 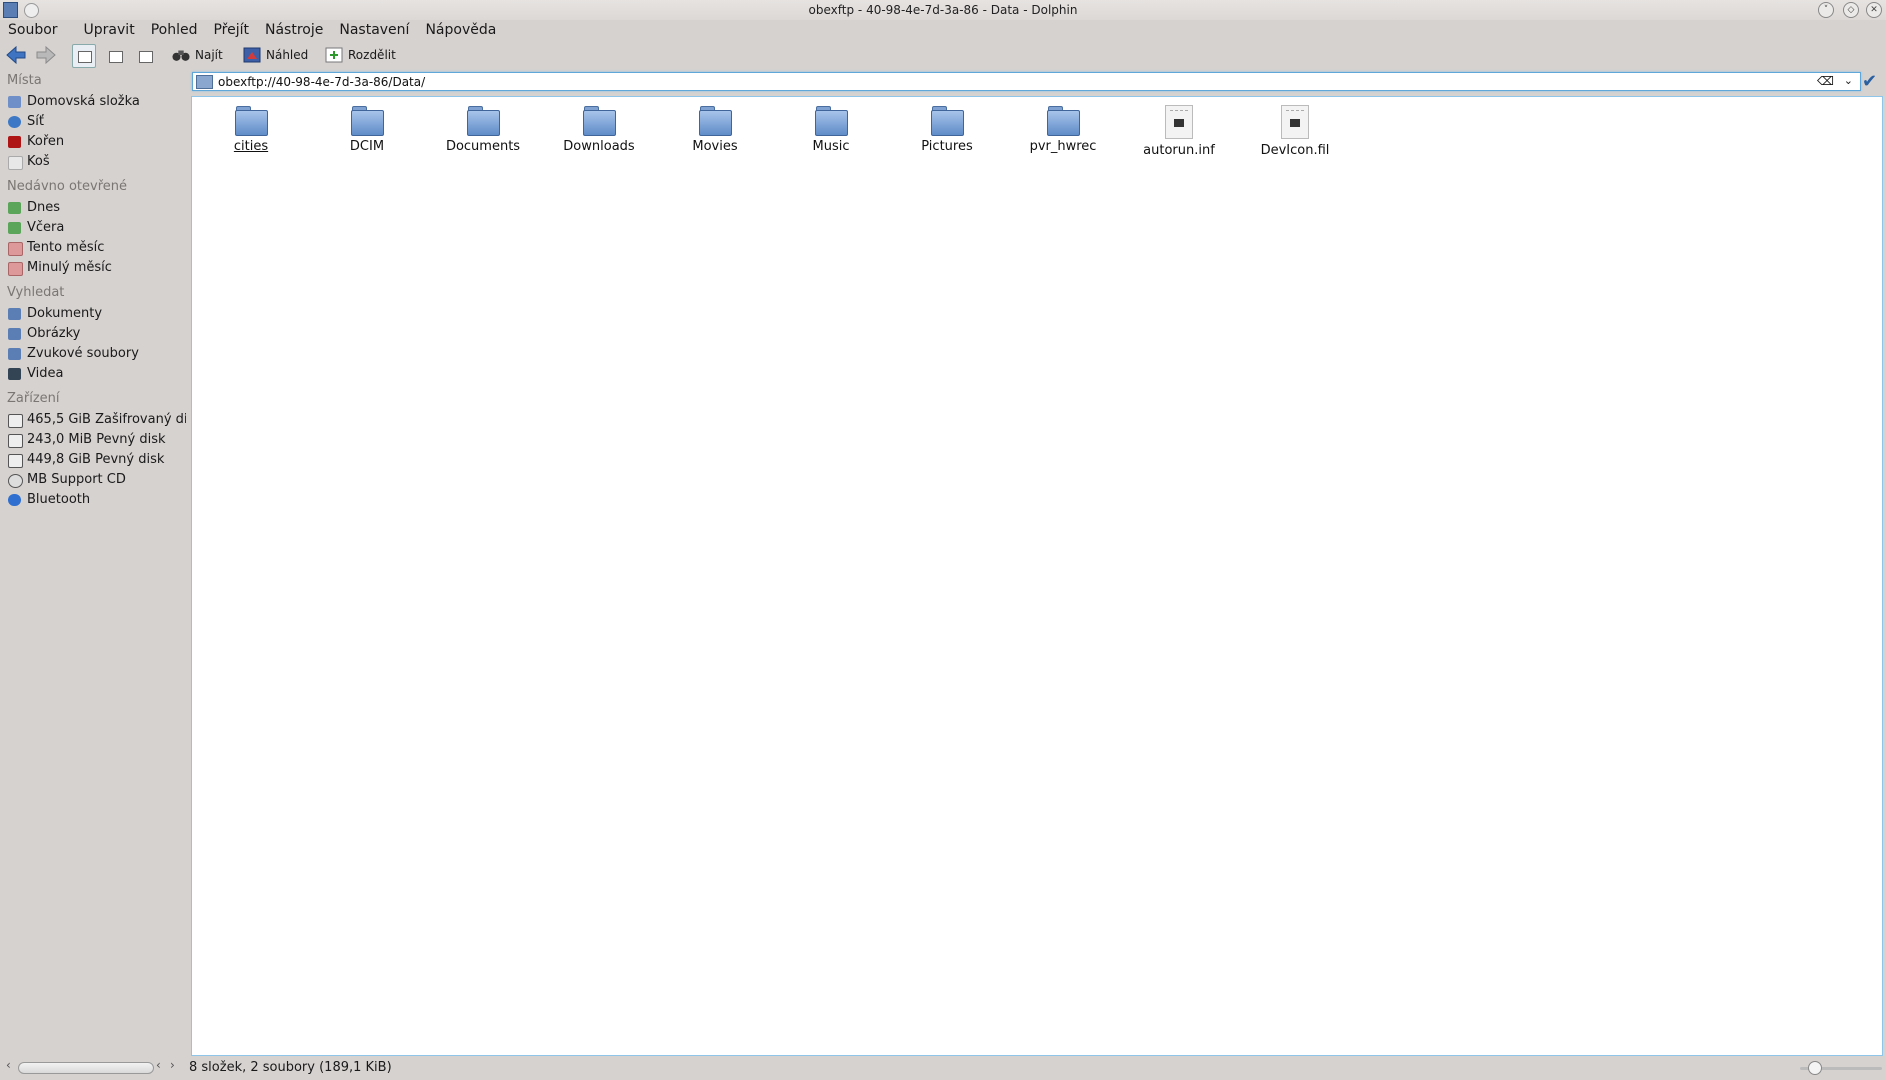 I want to click on hard-disk-icon, so click(x=15, y=421).